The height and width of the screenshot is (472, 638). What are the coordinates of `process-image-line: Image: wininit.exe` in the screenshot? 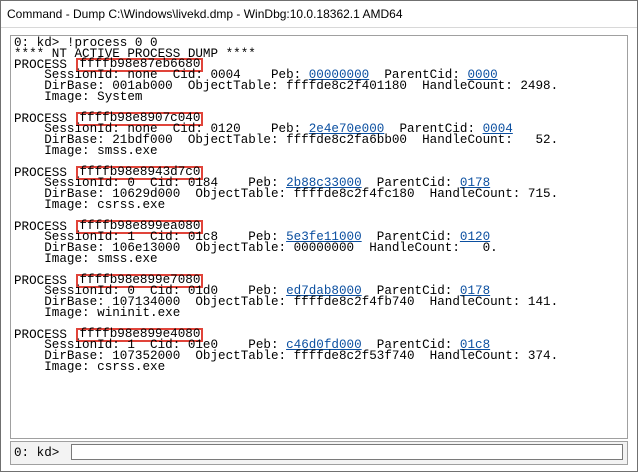 It's located at (97, 312).